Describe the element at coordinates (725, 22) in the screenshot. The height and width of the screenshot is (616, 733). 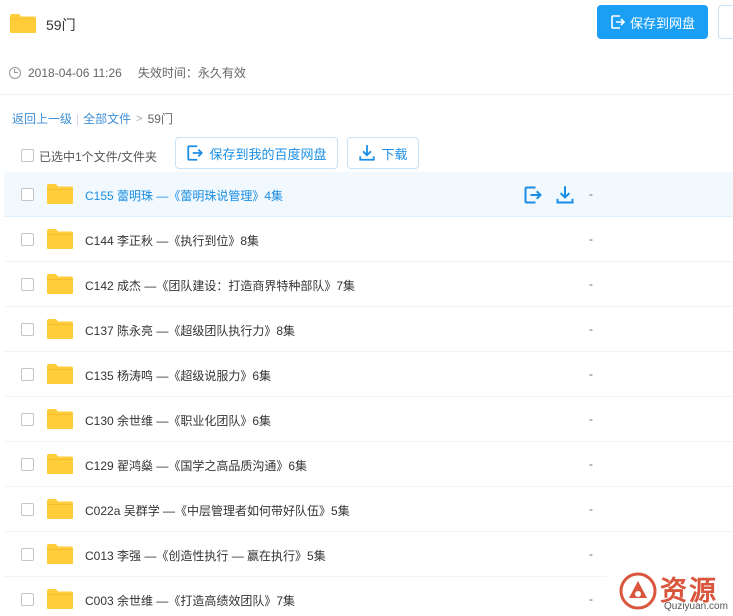
I see `more-button` at that location.